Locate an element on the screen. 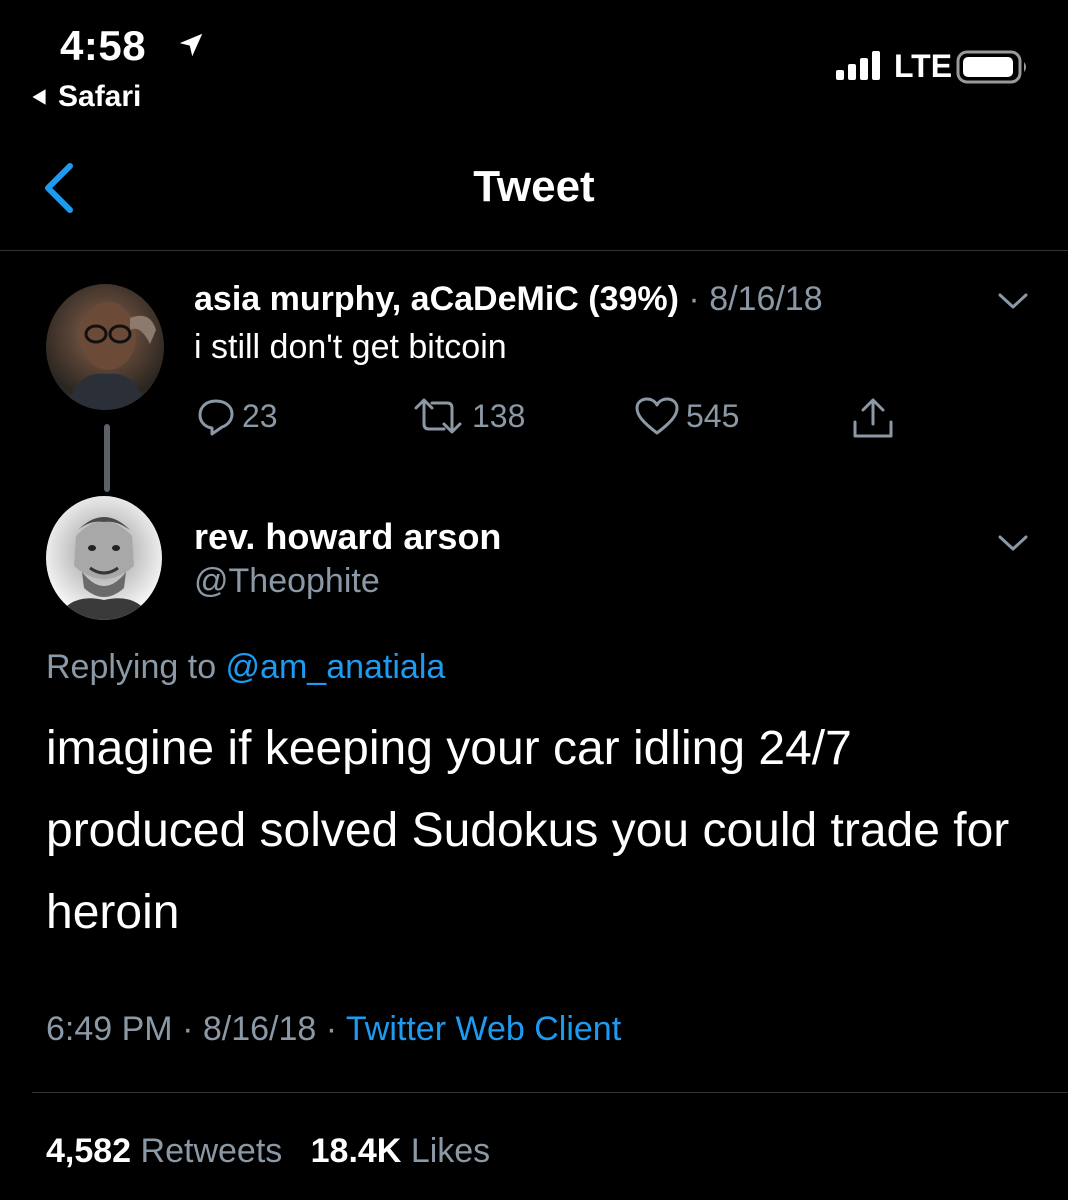 Image resolution: width=1068 pixels, height=1200 pixels. retweet-icon is located at coordinates (438, 416).